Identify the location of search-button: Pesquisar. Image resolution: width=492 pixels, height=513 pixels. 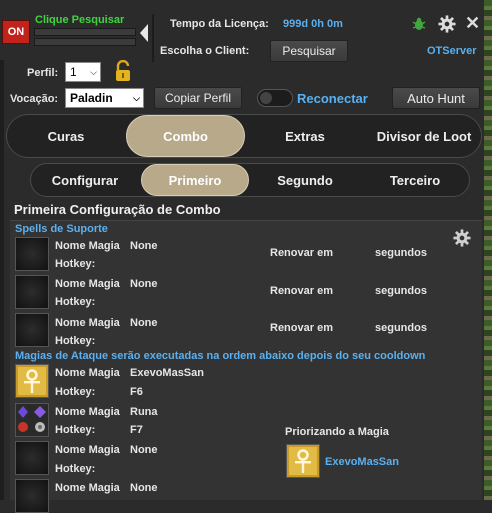
(309, 51).